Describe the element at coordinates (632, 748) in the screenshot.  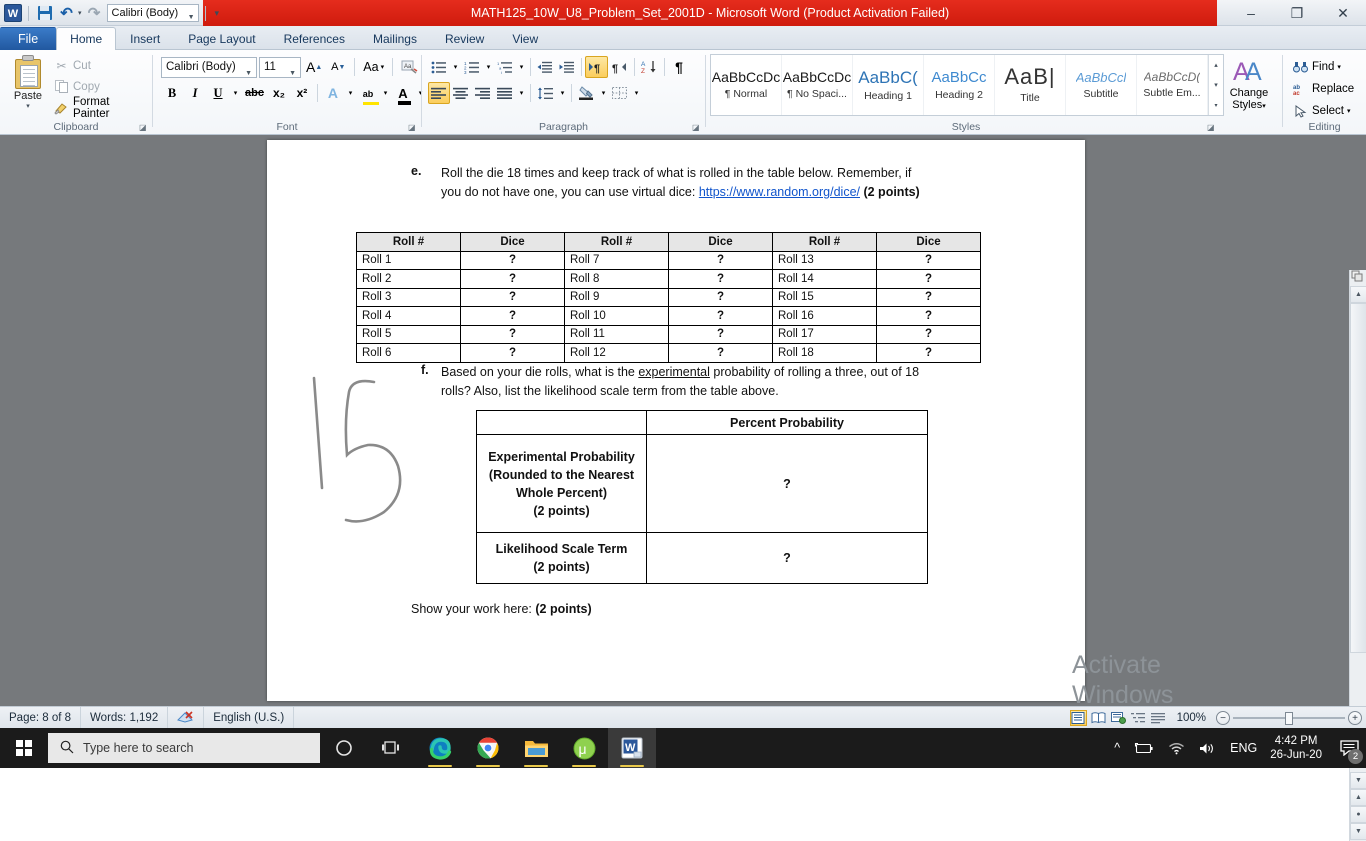
I see `taskbar-app-microsoft-word: W` at that location.